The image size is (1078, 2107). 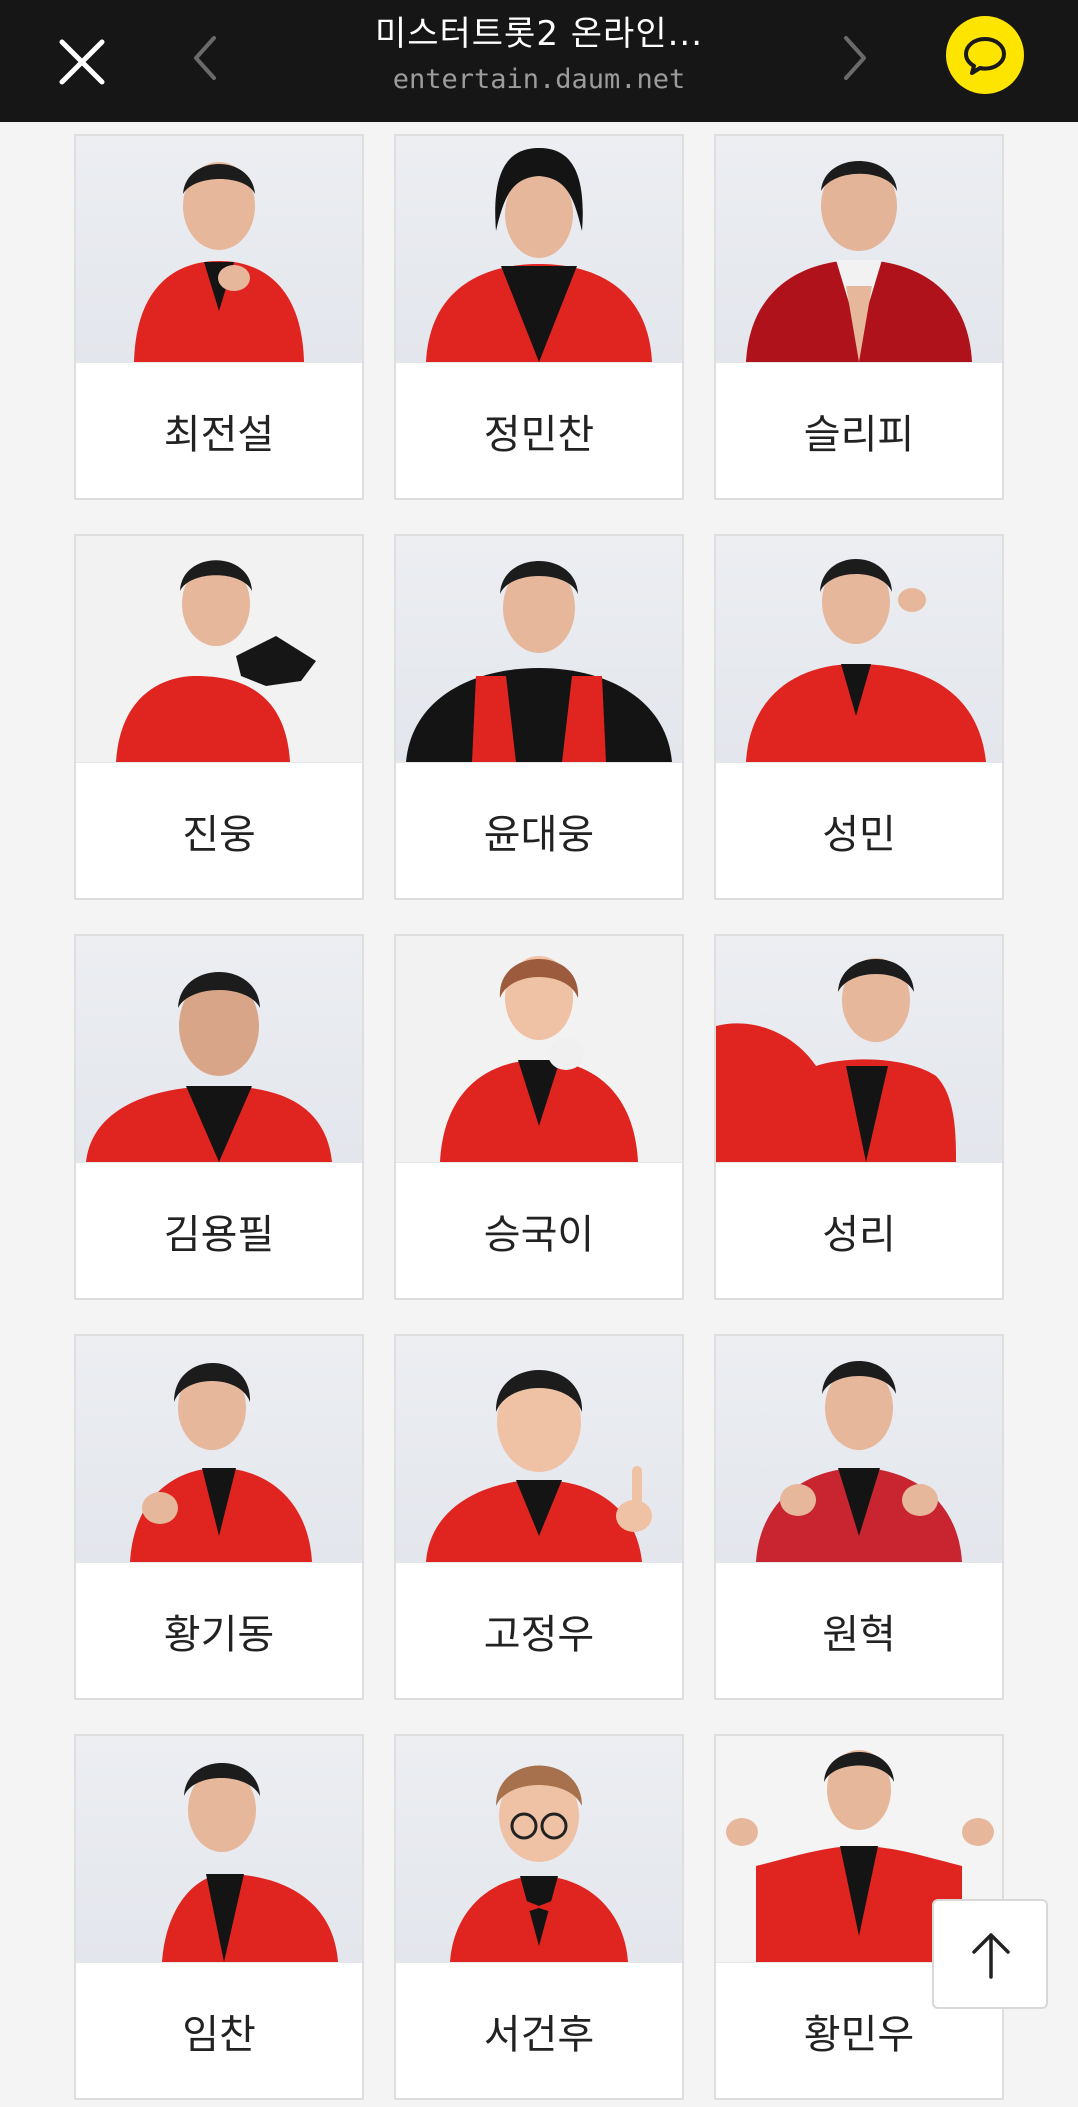 What do you see at coordinates (539, 79) in the screenshot?
I see `page-url: entertain.daum.net` at bounding box center [539, 79].